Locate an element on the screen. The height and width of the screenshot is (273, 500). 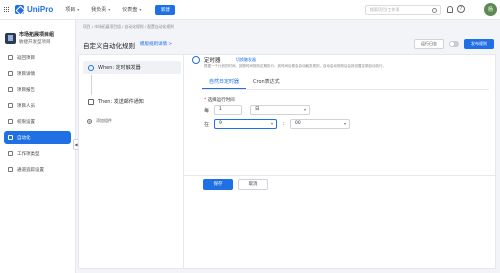
required-mark: * is located at coordinates (205, 100).